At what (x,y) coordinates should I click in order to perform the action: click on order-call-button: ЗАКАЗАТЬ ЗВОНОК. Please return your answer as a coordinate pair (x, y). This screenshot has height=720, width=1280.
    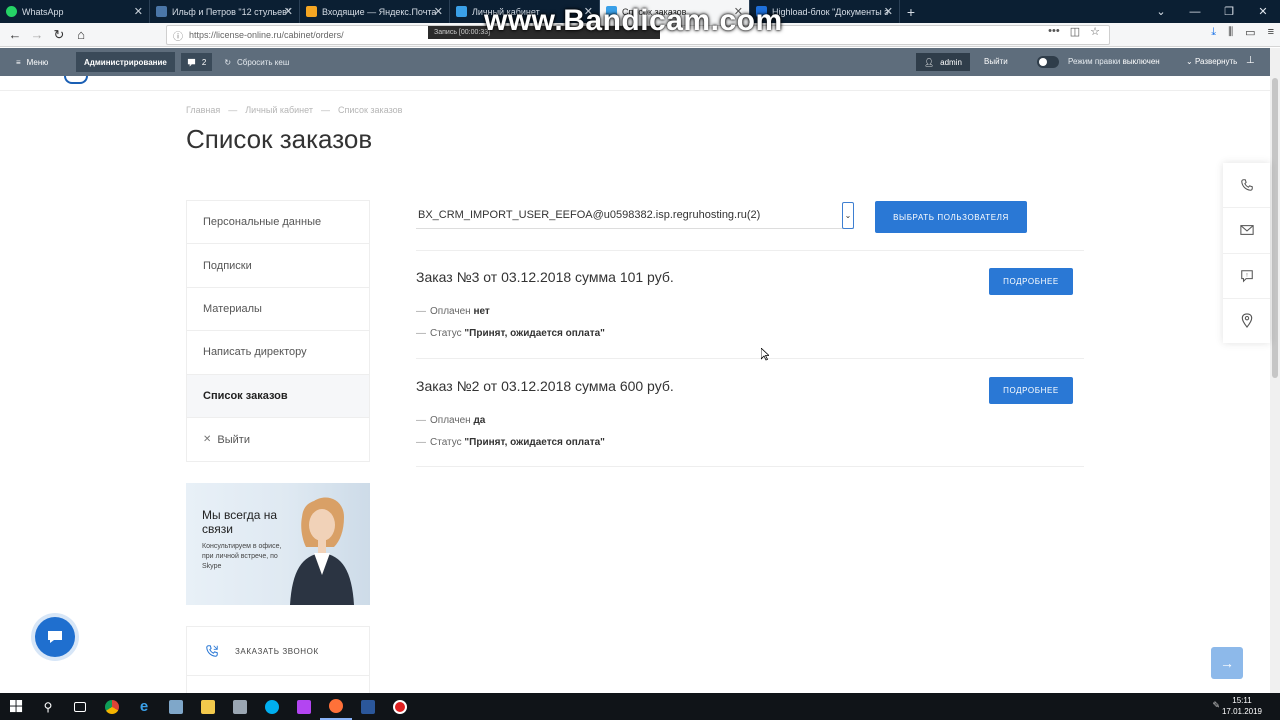
    Looking at the image, I should click on (278, 651).